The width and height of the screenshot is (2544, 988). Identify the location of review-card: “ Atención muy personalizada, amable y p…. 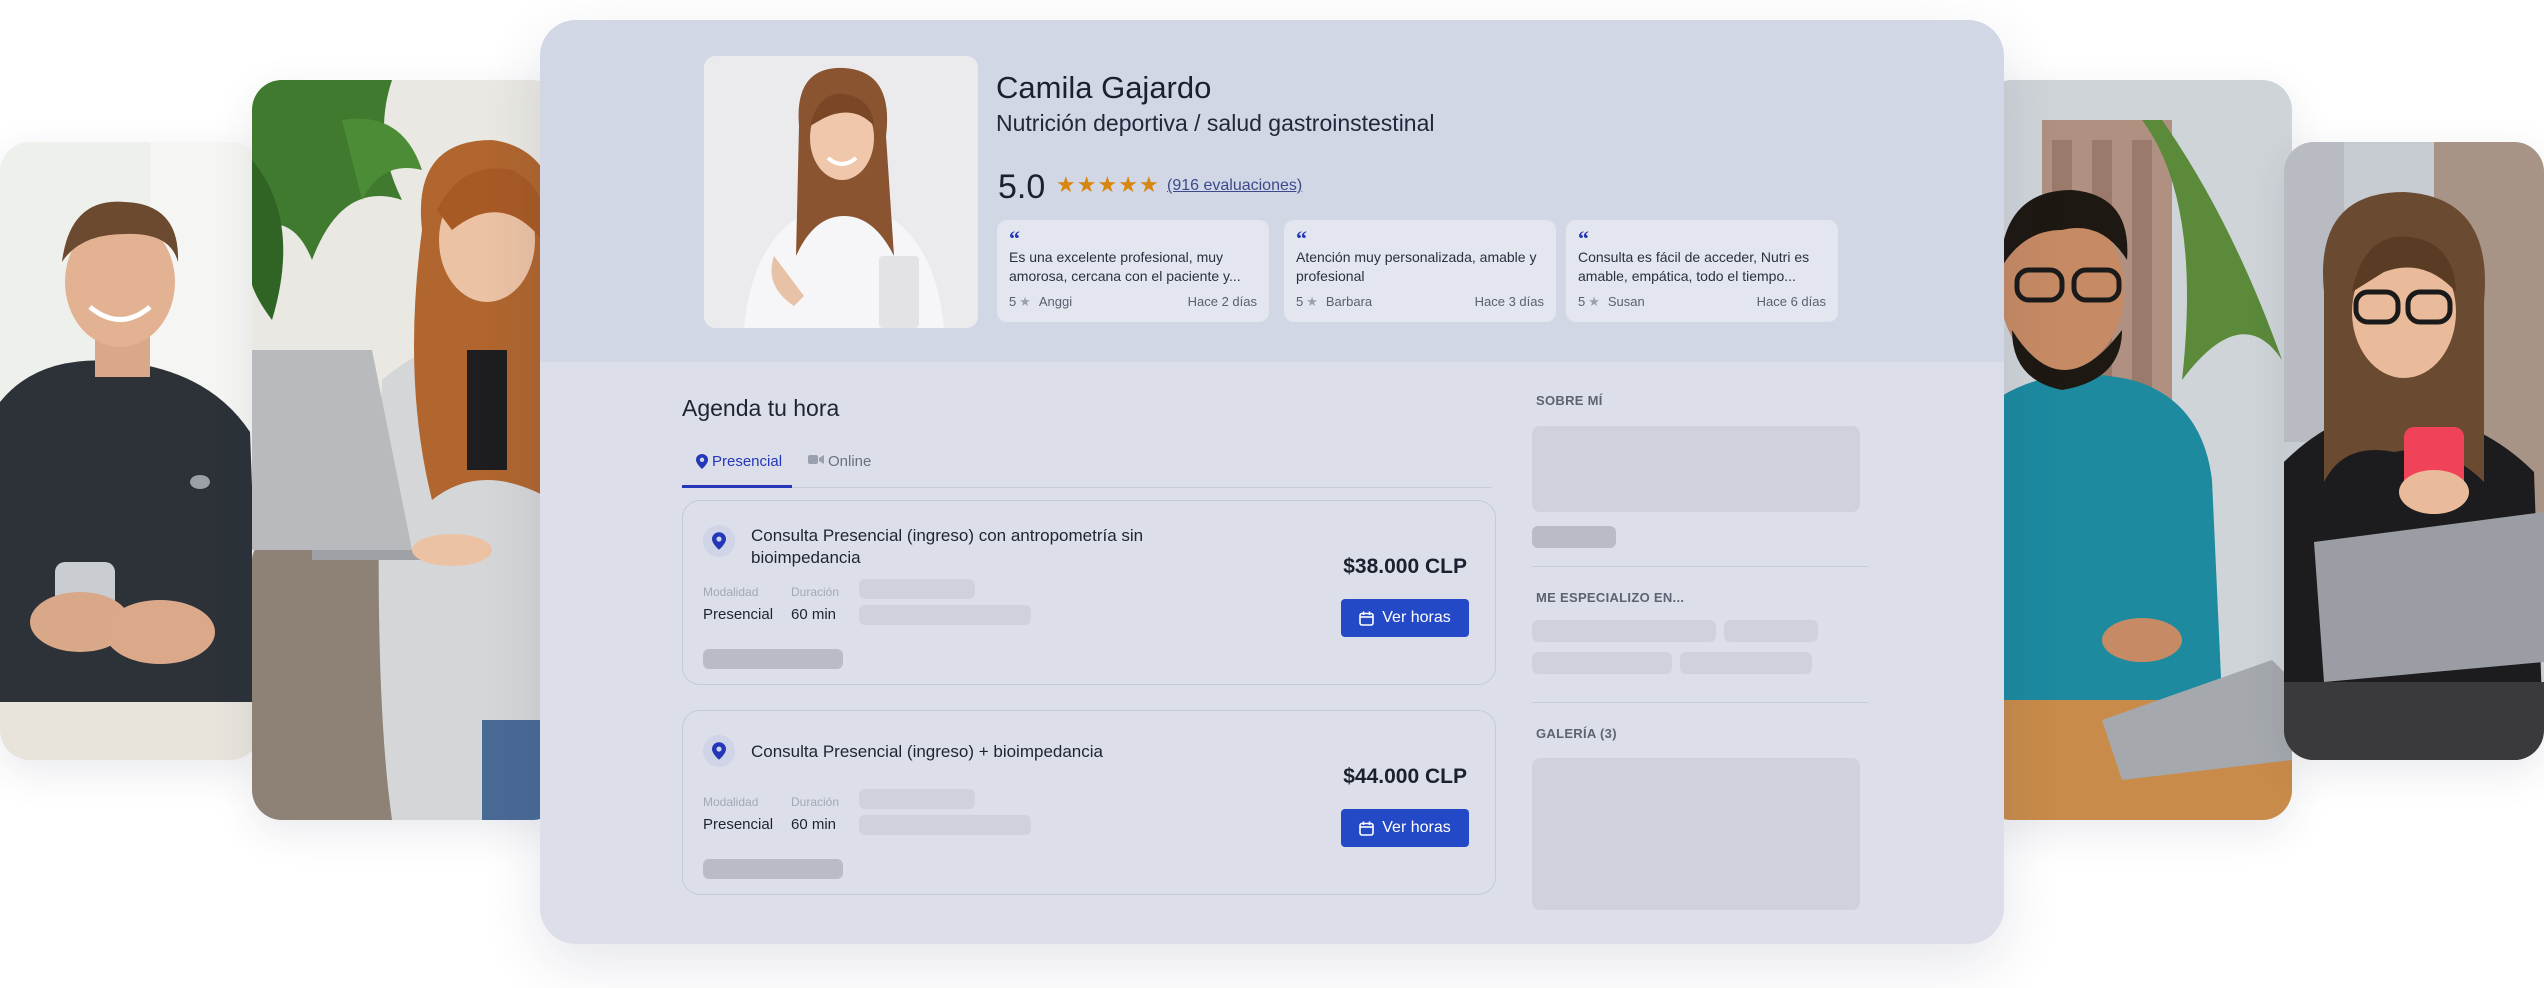
(1420, 271).